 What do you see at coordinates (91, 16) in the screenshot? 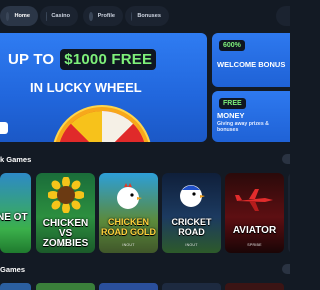
I see `profile-icon` at bounding box center [91, 16].